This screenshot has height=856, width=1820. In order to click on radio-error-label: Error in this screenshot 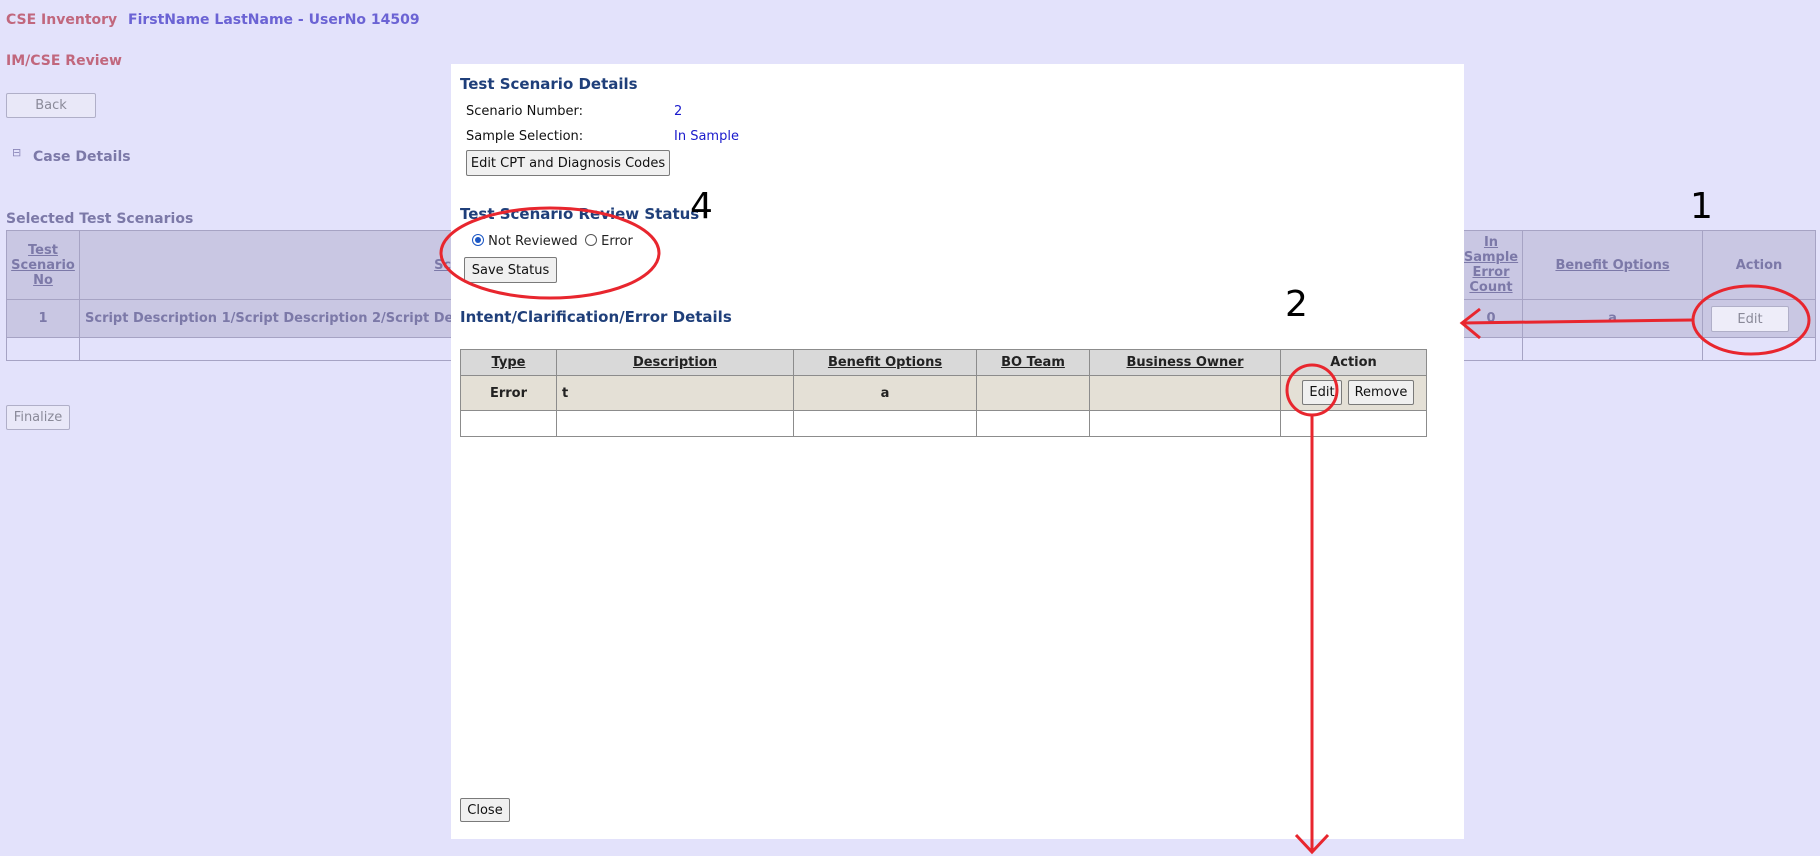, I will do `click(617, 241)`.